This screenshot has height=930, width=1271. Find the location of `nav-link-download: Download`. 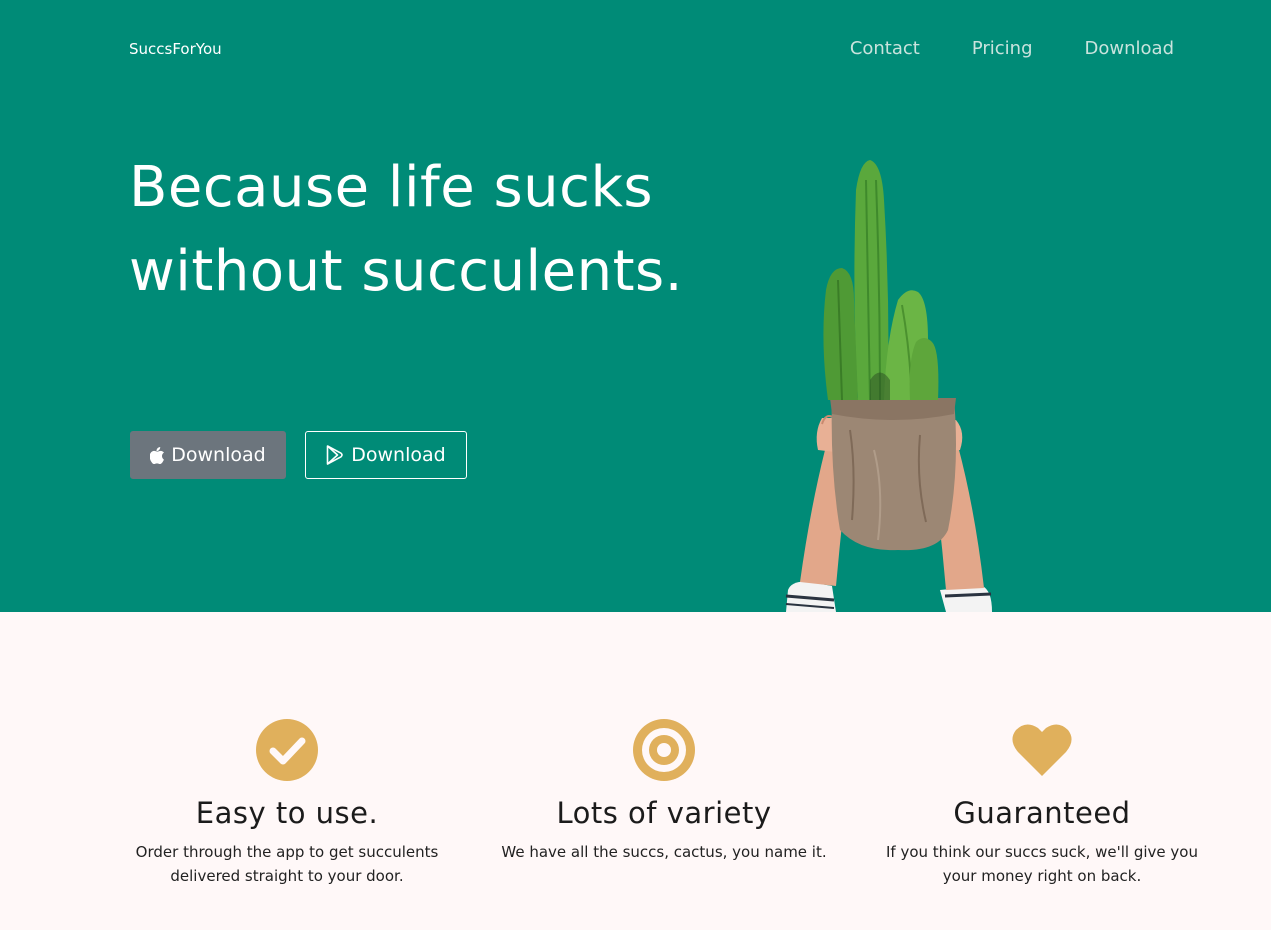

nav-link-download: Download is located at coordinates (1129, 48).